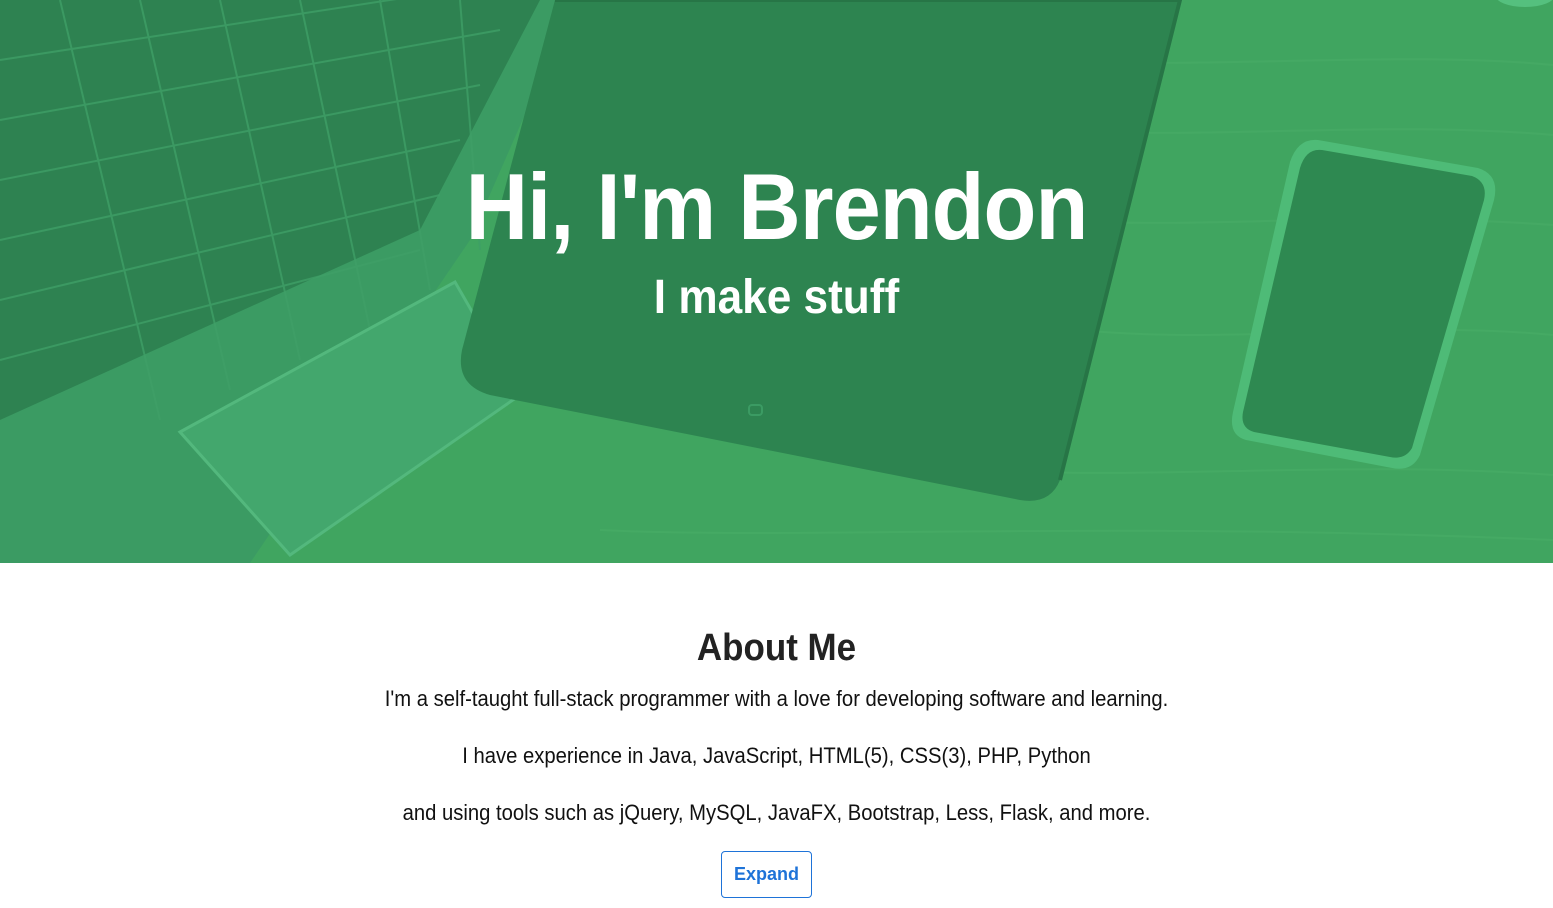 Image resolution: width=1553 pixels, height=908 pixels. I want to click on about-heading: About Me, so click(776, 648).